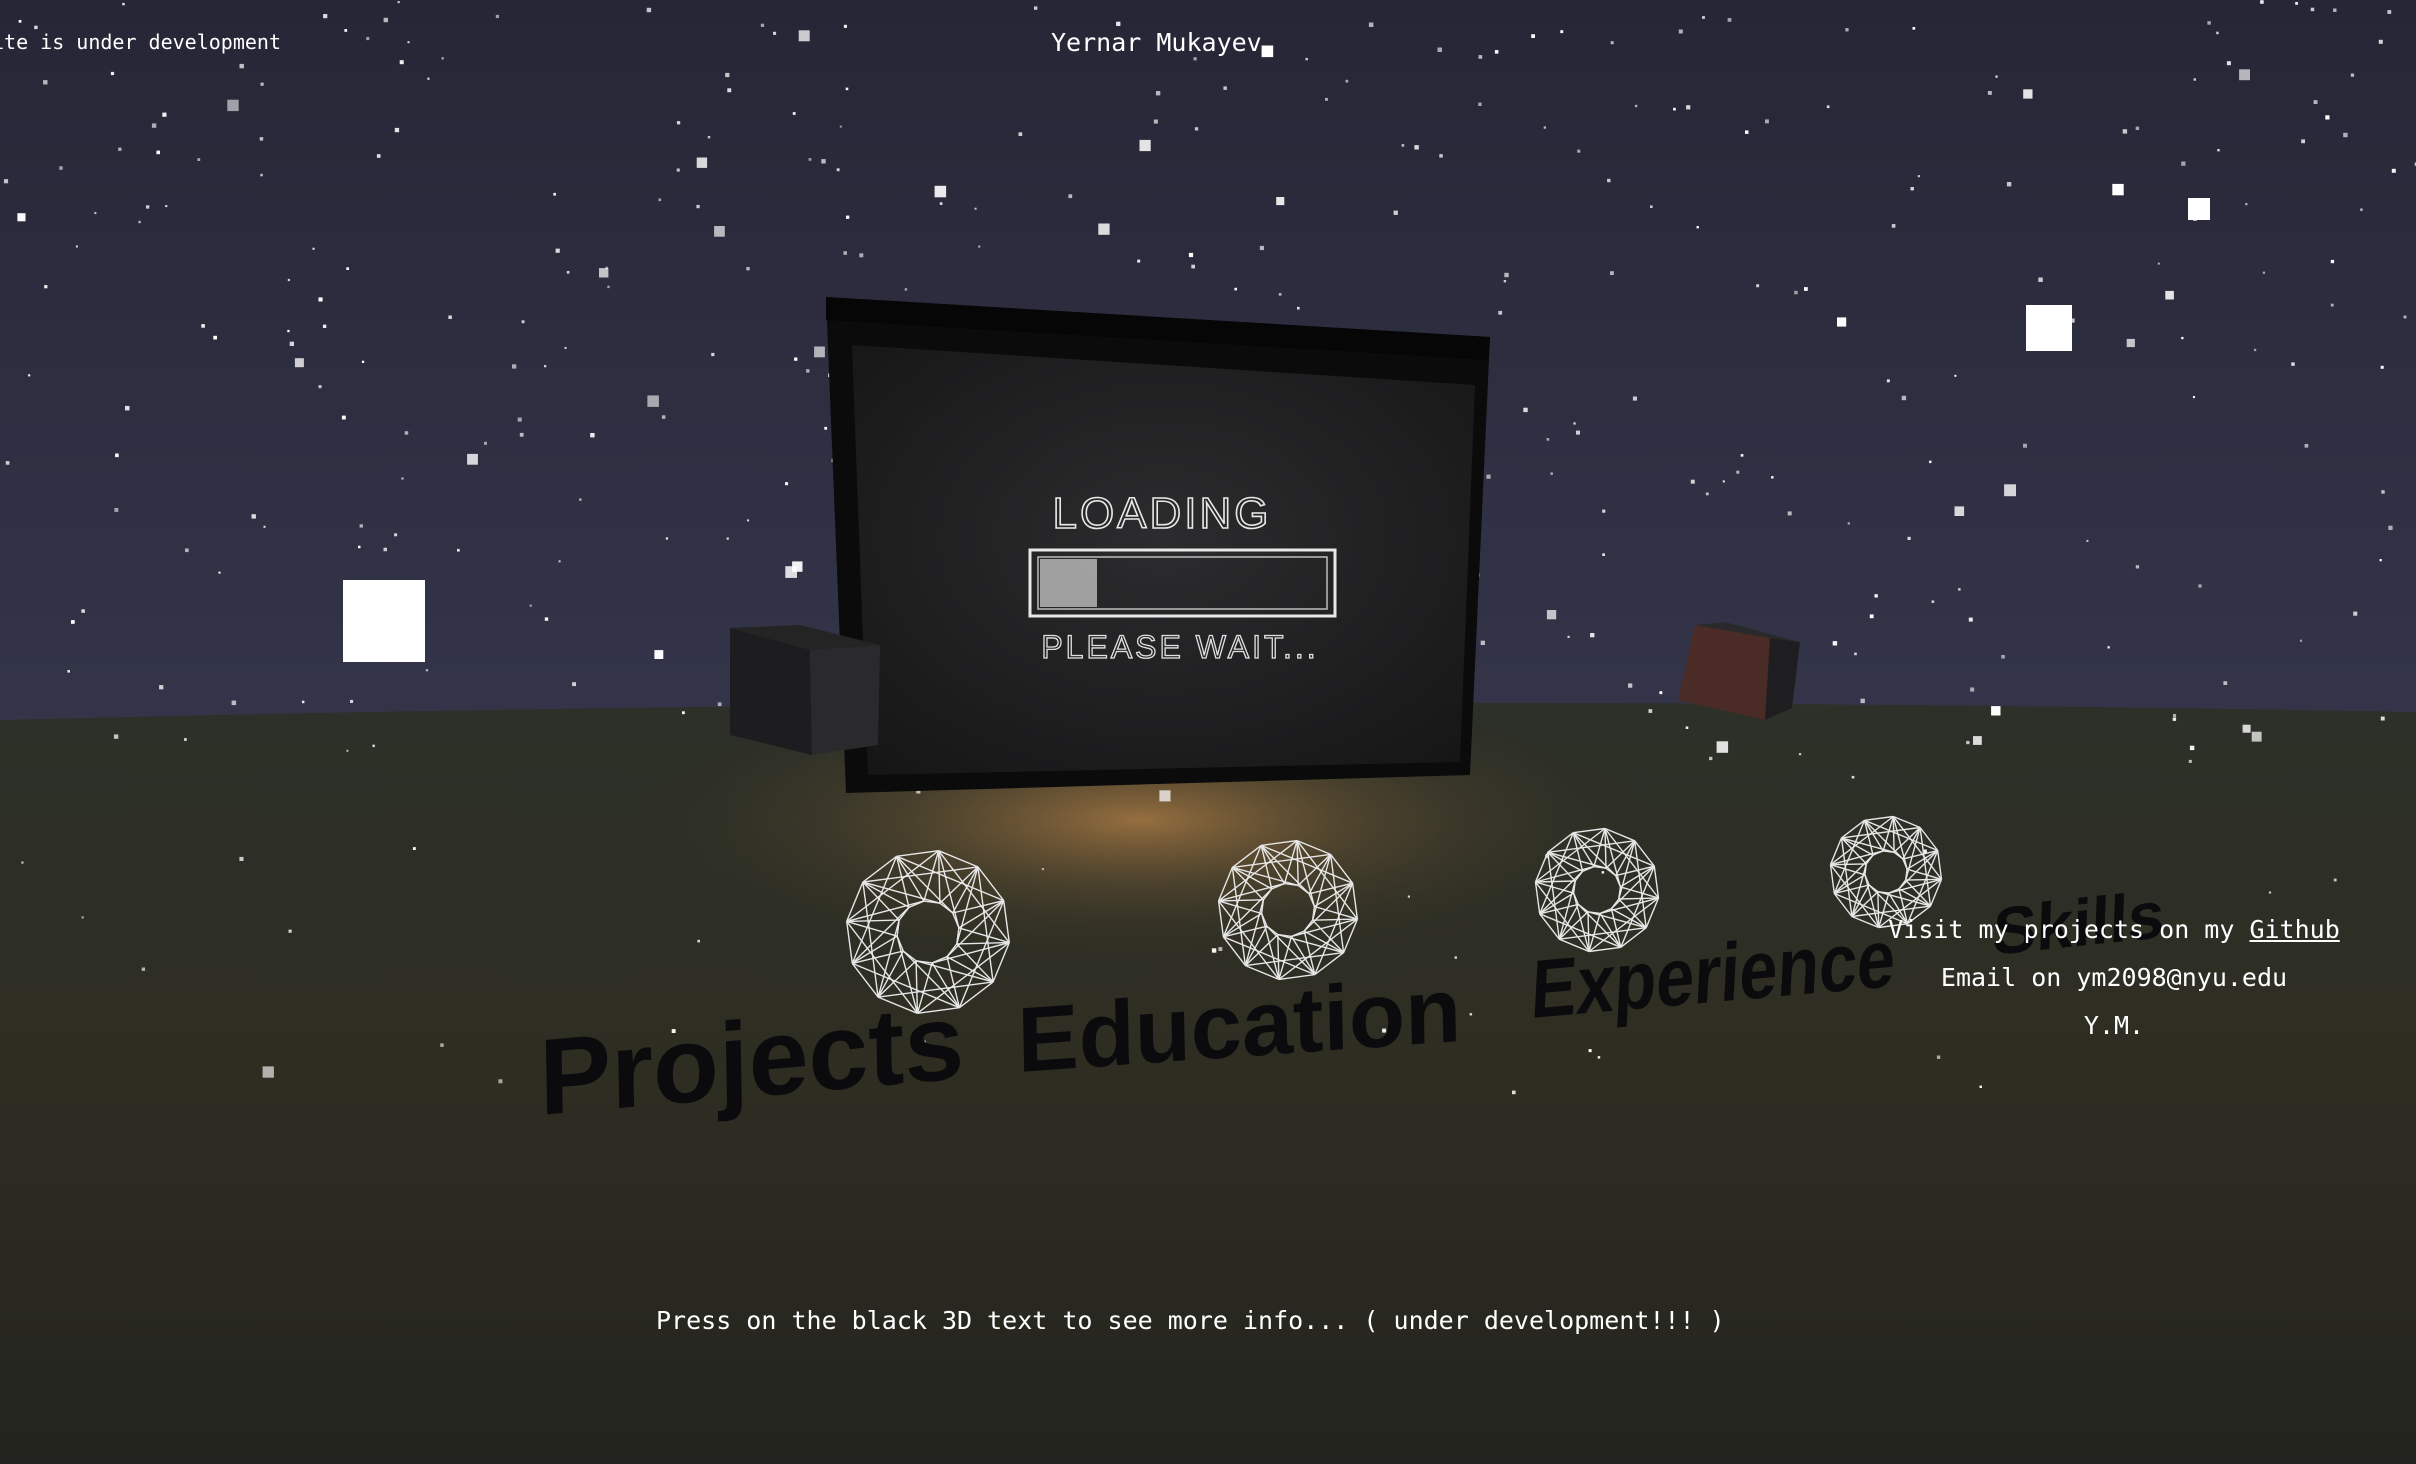 Image resolution: width=2416 pixels, height=1464 pixels. I want to click on floating-square, so click(2049, 328).